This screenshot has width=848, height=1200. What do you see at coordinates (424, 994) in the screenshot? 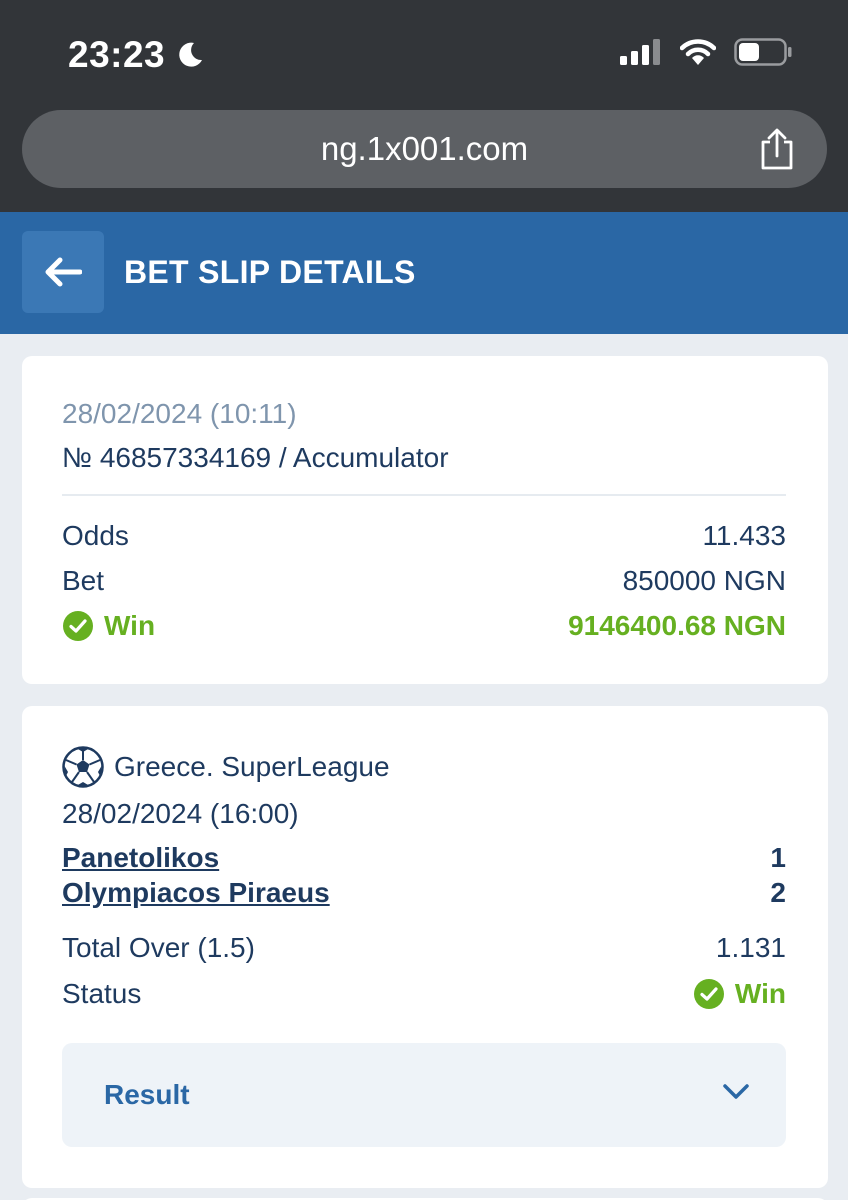
I see `status-row: Status Win` at bounding box center [424, 994].